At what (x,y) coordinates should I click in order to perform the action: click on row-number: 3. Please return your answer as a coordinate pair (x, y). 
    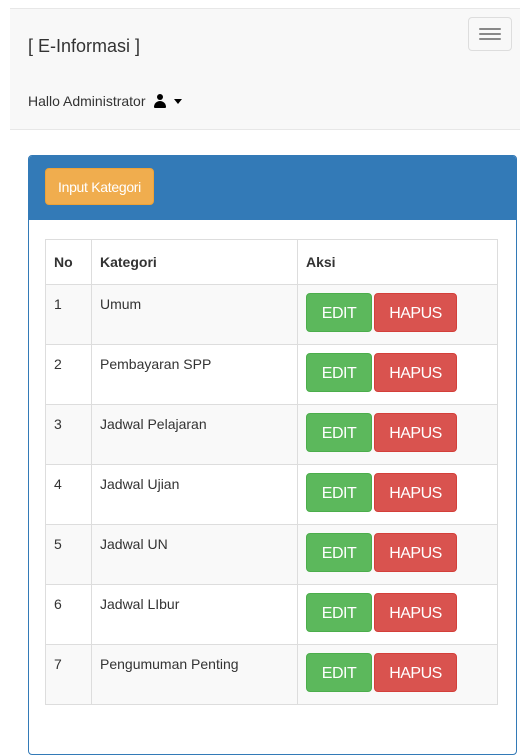
    Looking at the image, I should click on (68, 434).